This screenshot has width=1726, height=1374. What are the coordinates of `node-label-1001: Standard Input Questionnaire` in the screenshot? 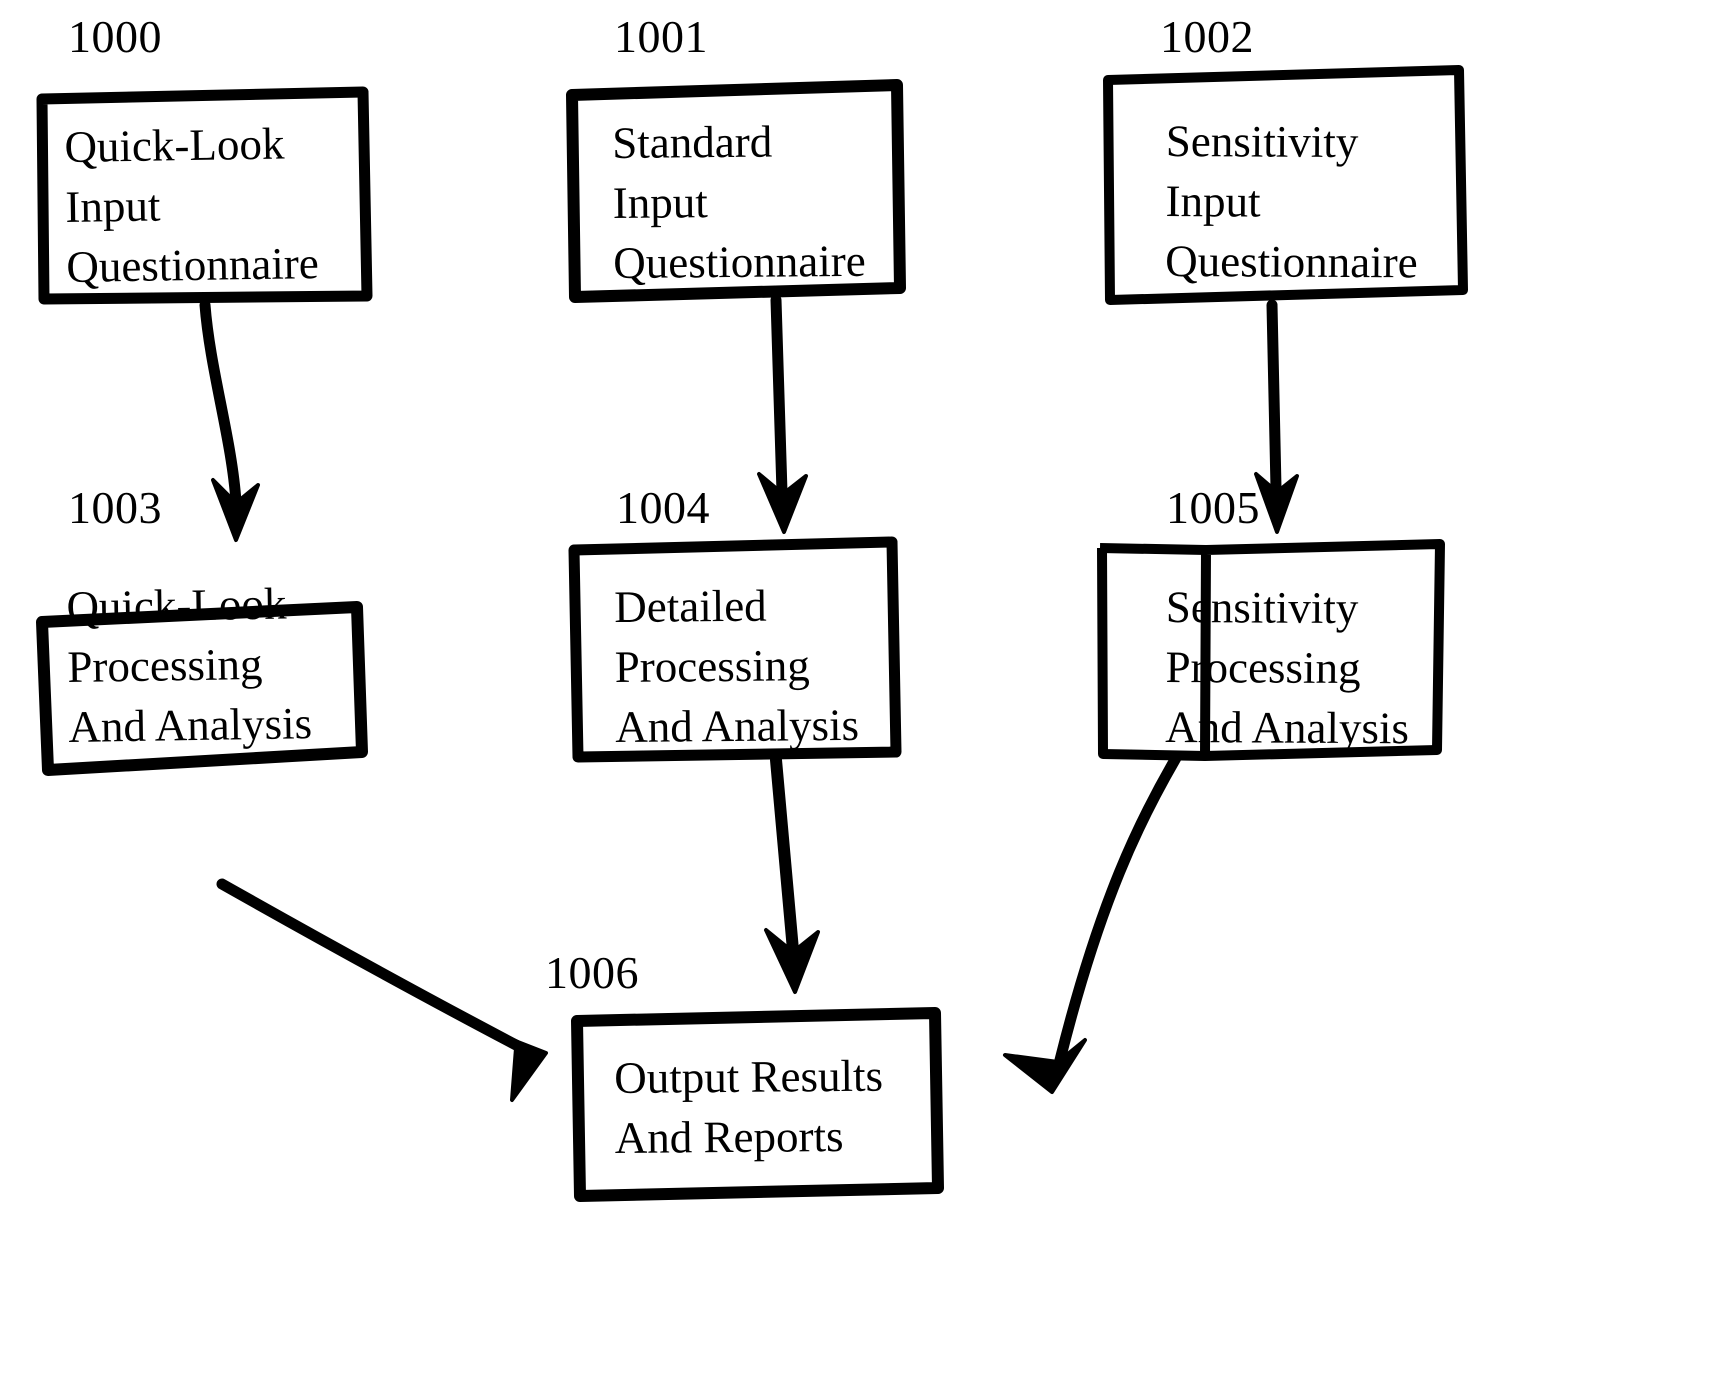 It's located at (739, 202).